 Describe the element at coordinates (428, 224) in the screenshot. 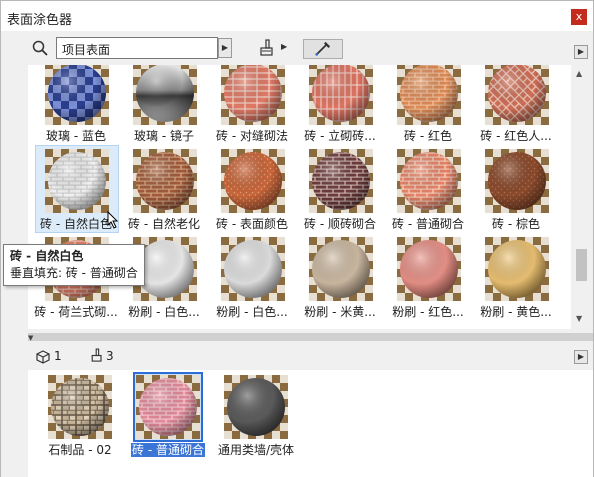

I see `material-label: 砖 - 普通砌合` at that location.